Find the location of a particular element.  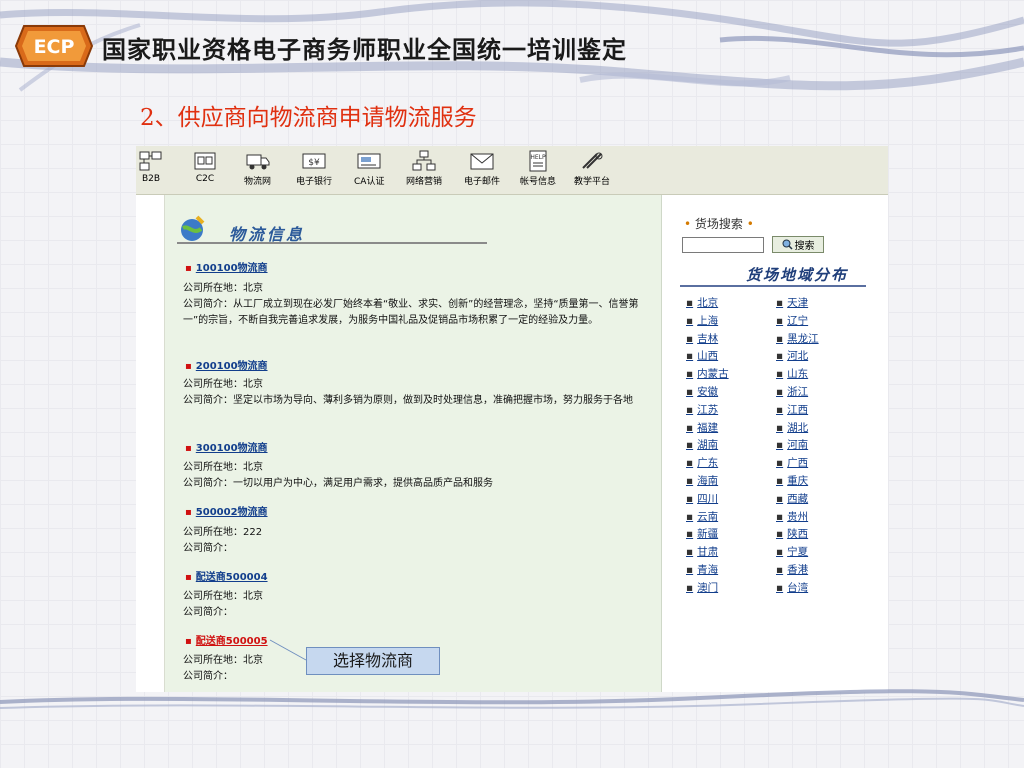

region-label: 河北 is located at coordinates (798, 356).